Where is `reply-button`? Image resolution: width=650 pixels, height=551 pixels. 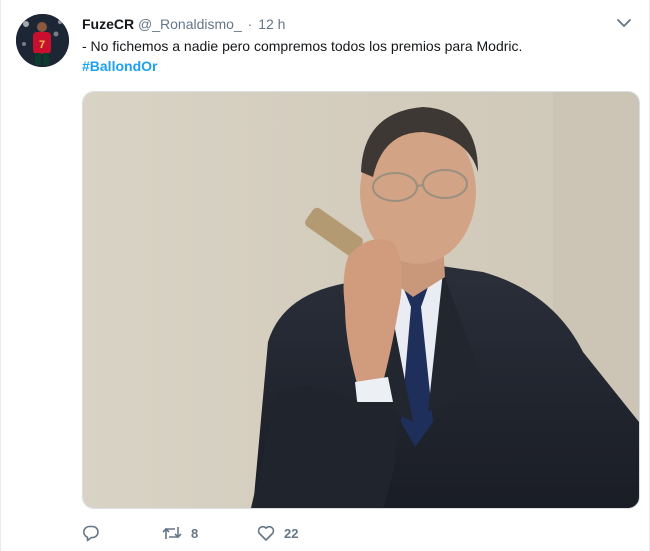 reply-button is located at coordinates (122, 533).